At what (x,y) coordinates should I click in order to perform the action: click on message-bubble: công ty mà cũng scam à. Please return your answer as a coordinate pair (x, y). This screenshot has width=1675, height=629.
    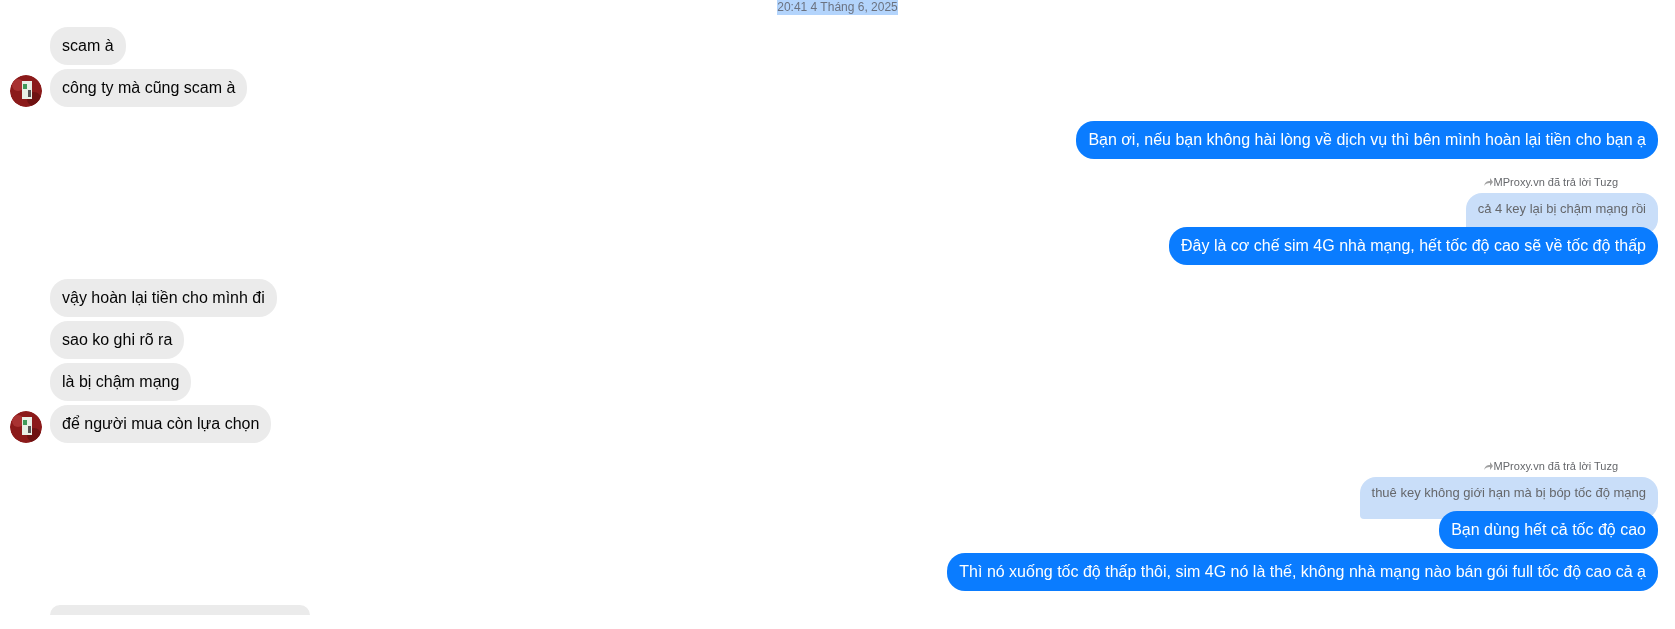
    Looking at the image, I should click on (149, 88).